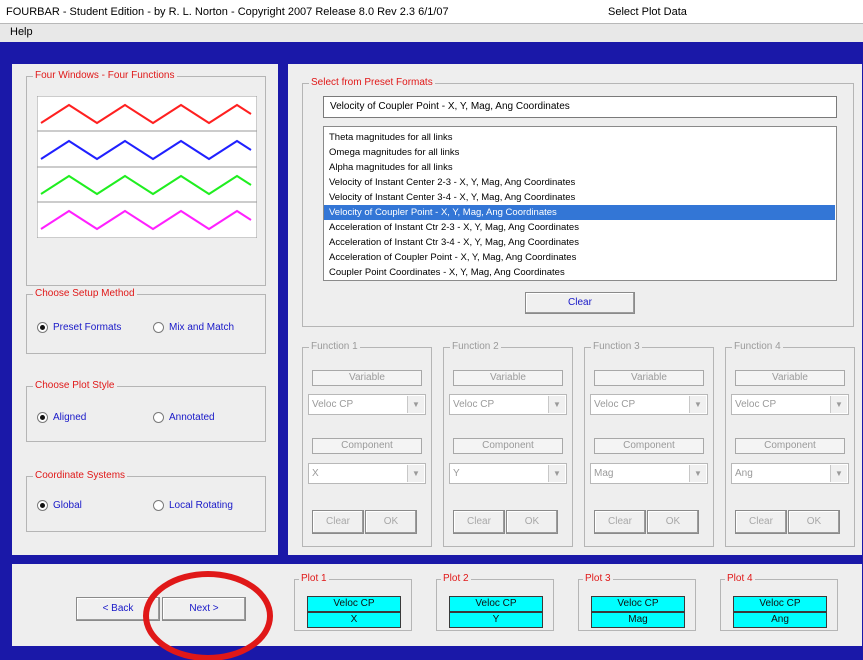  What do you see at coordinates (475, 347) in the screenshot?
I see `function-caption: Function 2` at bounding box center [475, 347].